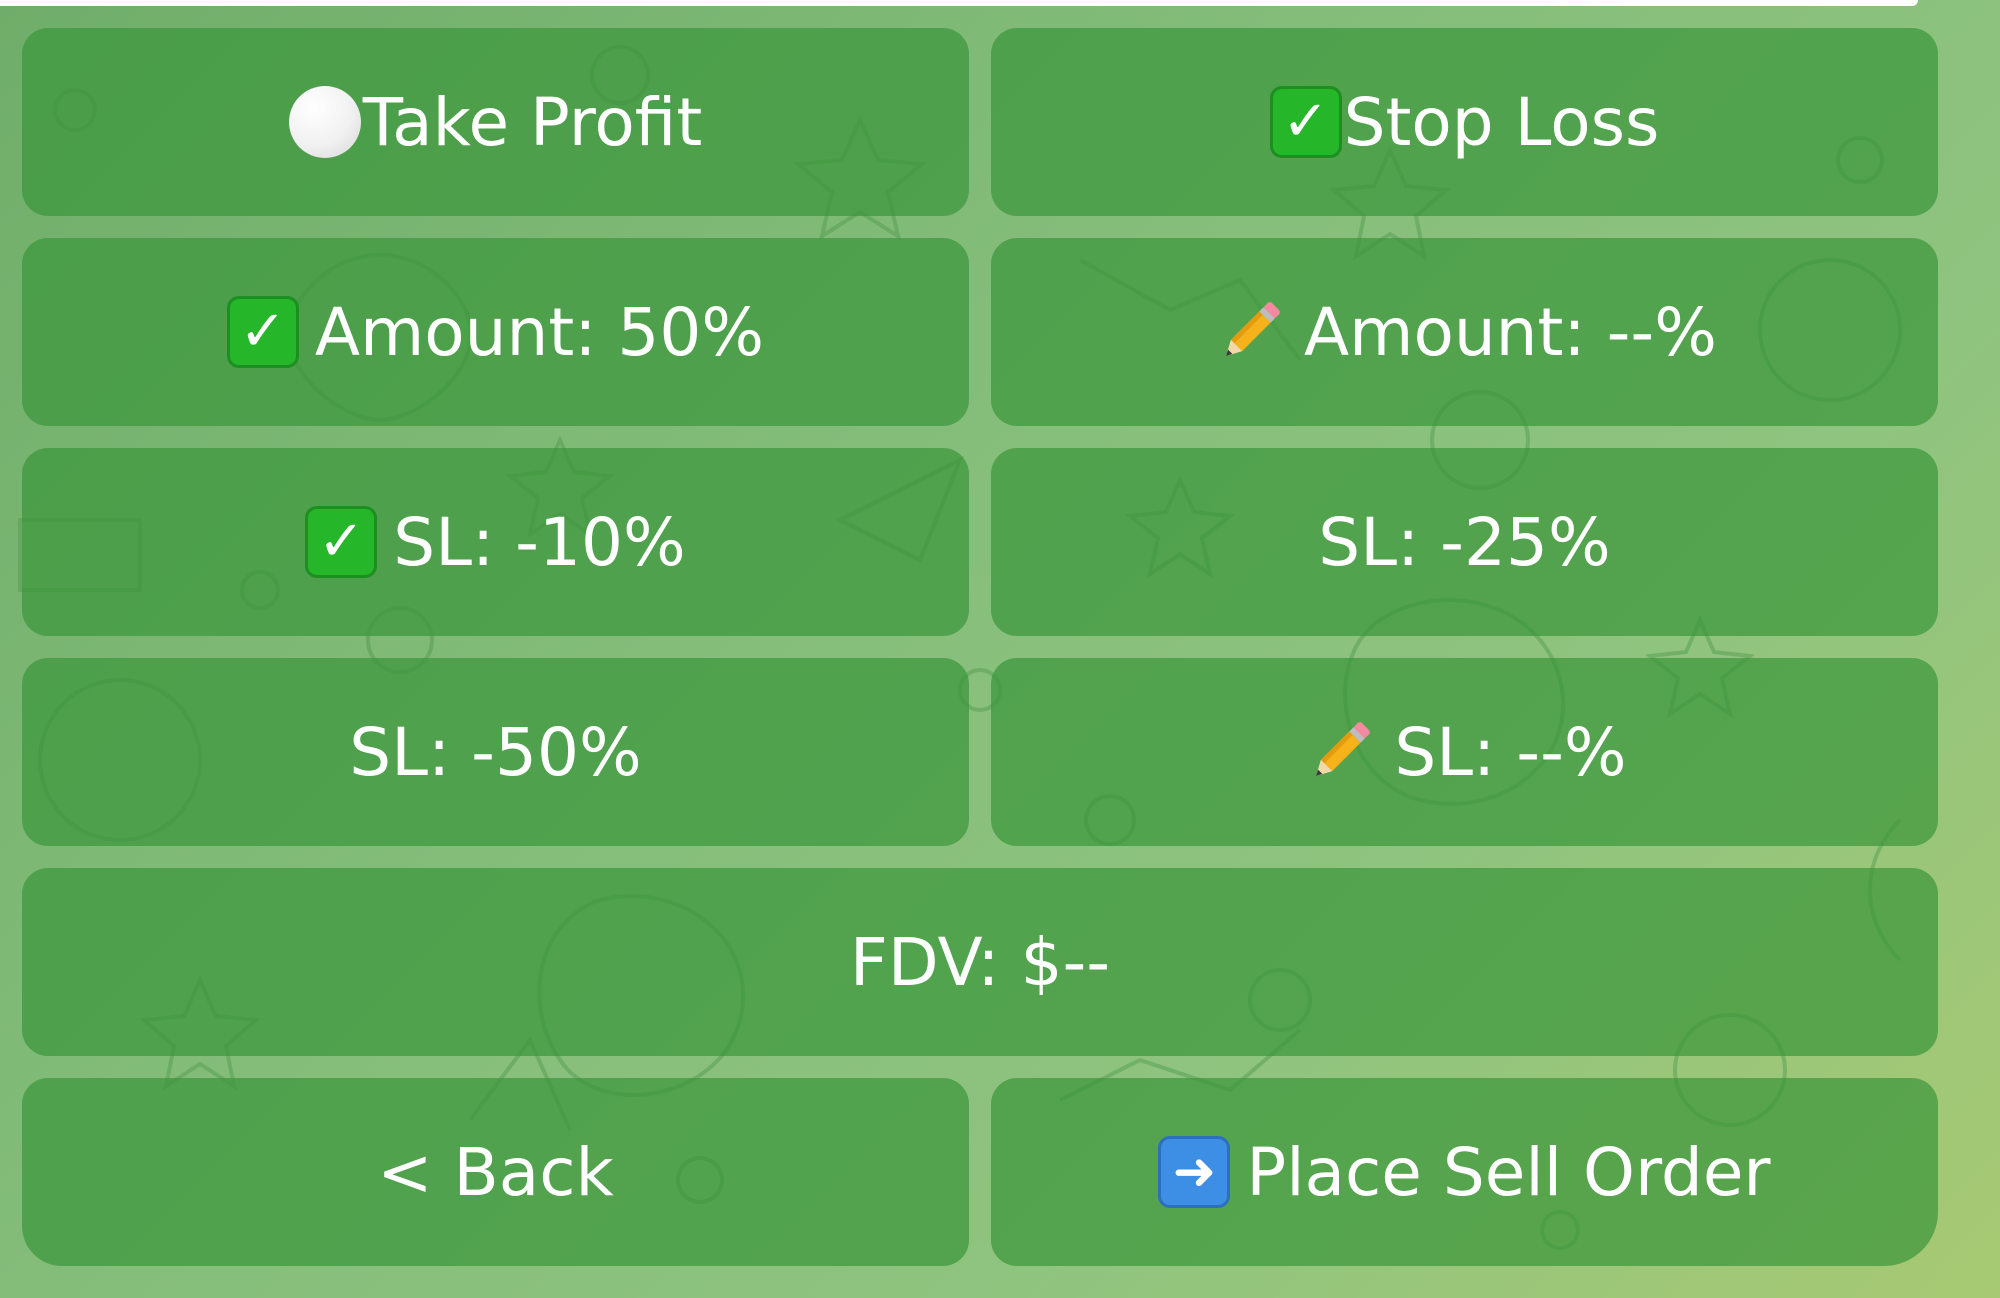 This screenshot has height=1298, width=2000. What do you see at coordinates (1510, 332) in the screenshot?
I see `amount-custom-label: Amount: --%` at bounding box center [1510, 332].